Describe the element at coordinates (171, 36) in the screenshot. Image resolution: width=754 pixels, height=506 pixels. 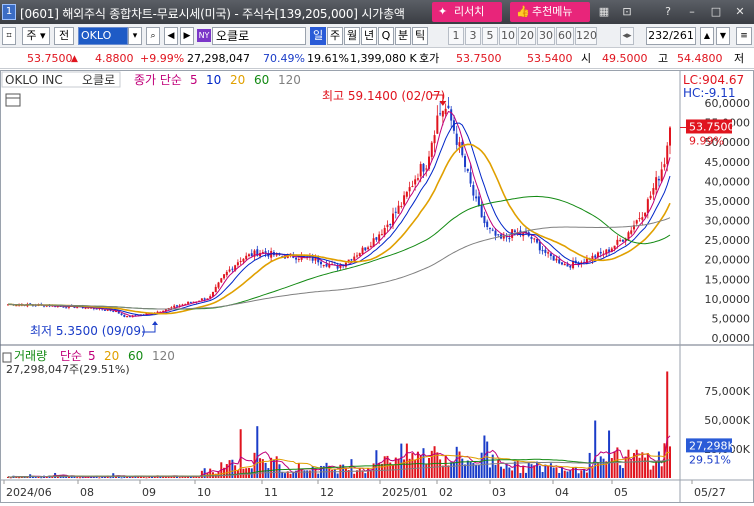
I see `history-icon: ◀` at that location.